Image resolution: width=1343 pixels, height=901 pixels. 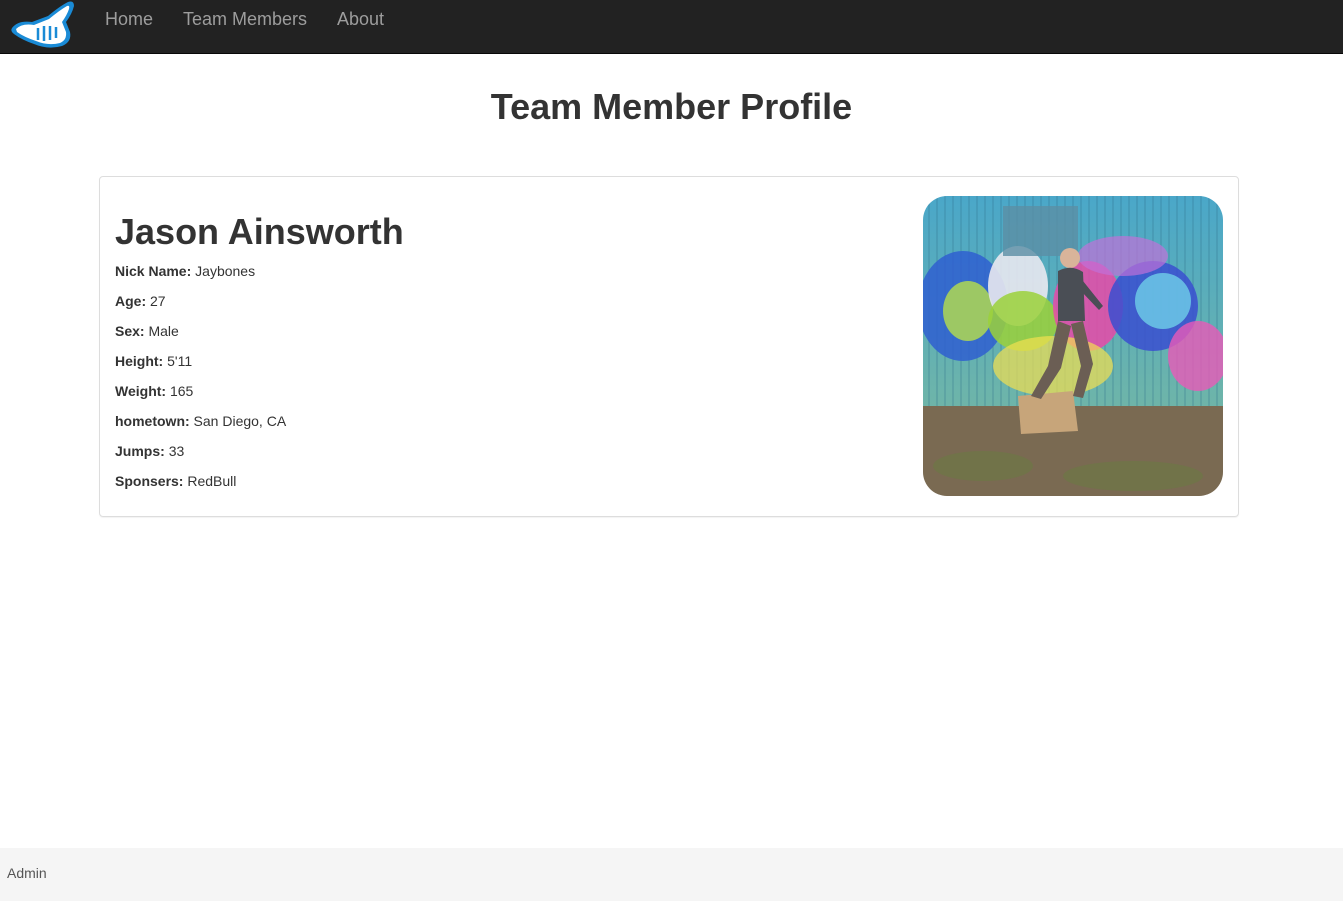 What do you see at coordinates (42, 25) in the screenshot?
I see `shaka-hand-icon` at bounding box center [42, 25].